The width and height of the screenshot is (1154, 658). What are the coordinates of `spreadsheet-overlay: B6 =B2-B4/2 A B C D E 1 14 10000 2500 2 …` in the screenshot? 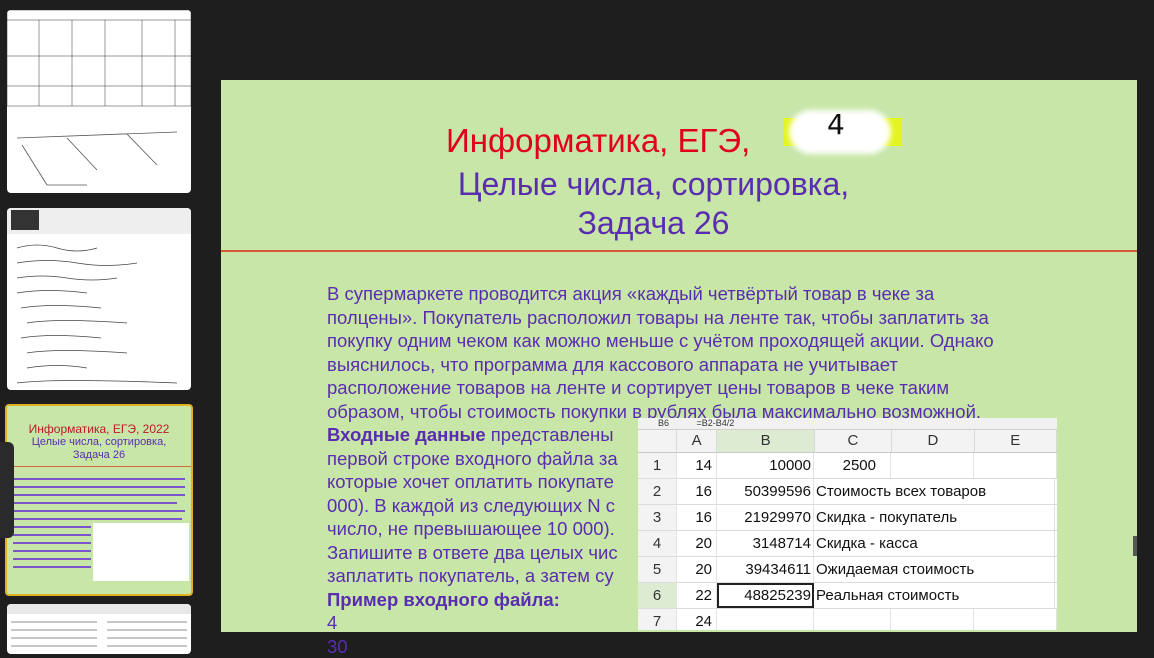 It's located at (847, 524).